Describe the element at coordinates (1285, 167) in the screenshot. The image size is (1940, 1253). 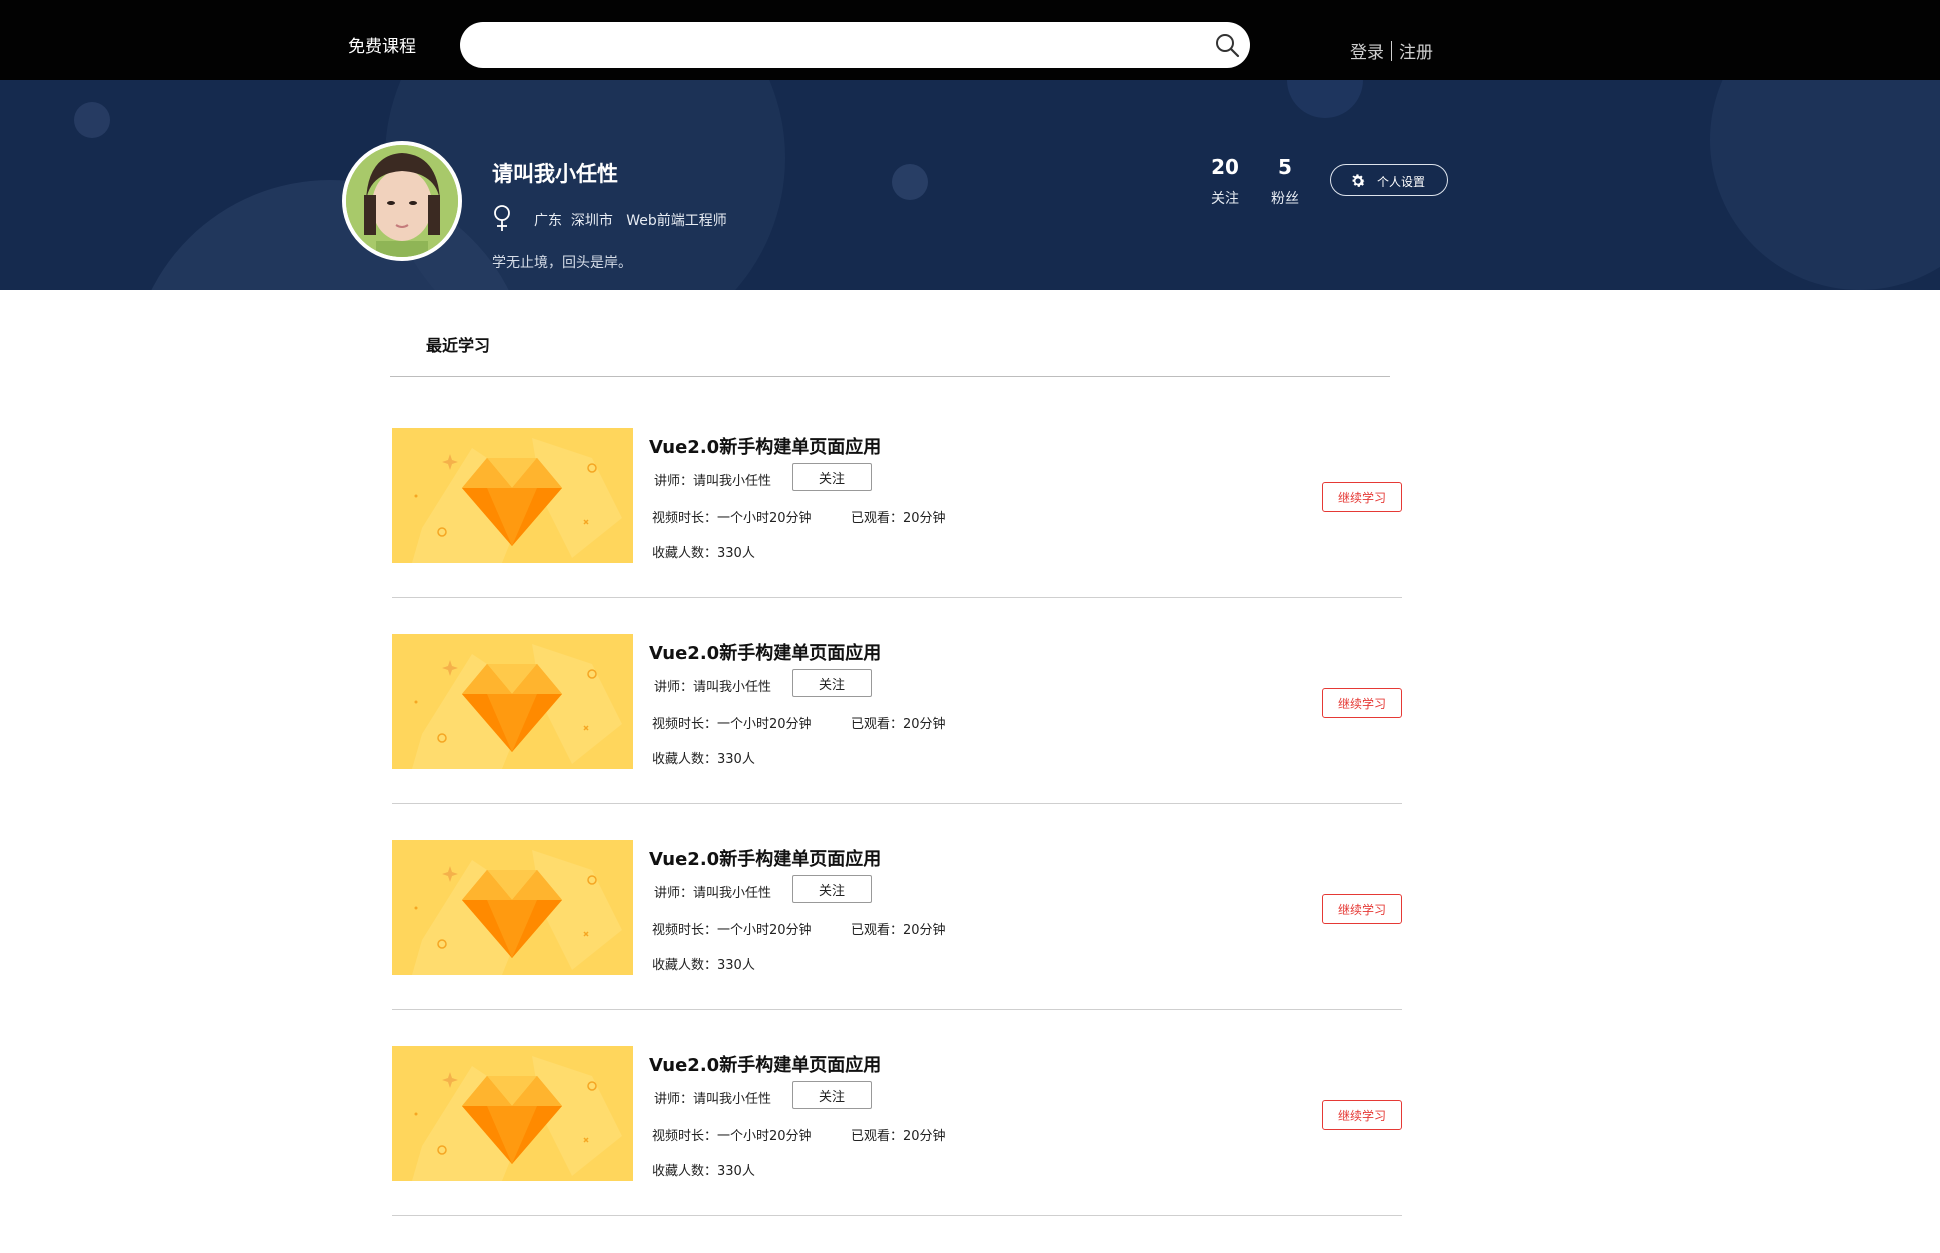
I see `fans-count: 5` at that location.